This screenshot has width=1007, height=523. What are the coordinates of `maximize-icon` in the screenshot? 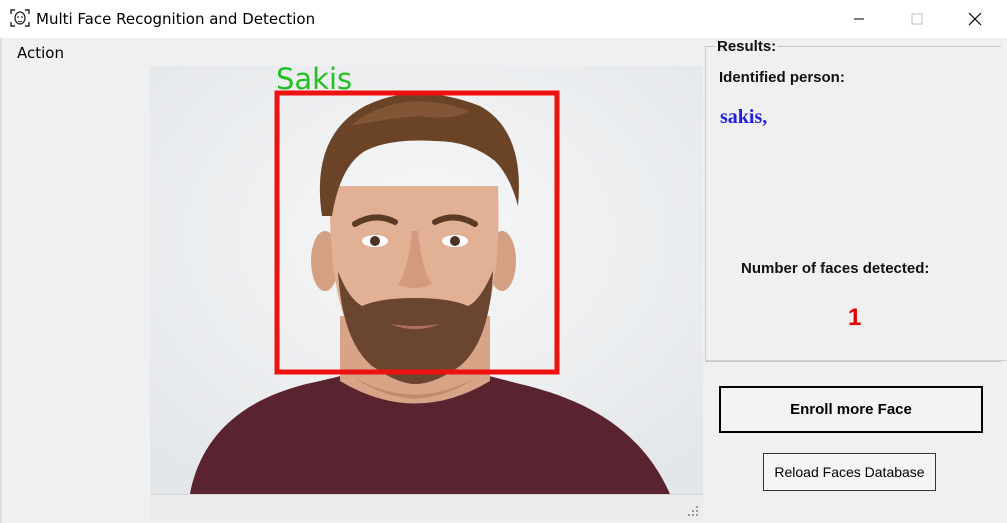 It's located at (917, 19).